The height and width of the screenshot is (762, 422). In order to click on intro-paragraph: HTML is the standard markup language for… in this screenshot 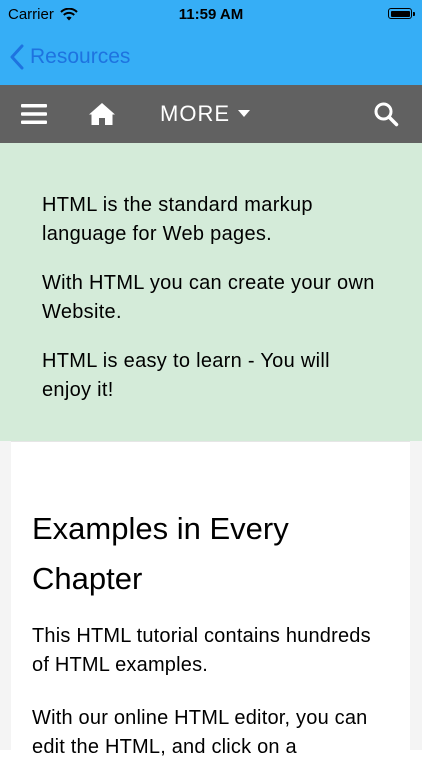, I will do `click(177, 219)`.